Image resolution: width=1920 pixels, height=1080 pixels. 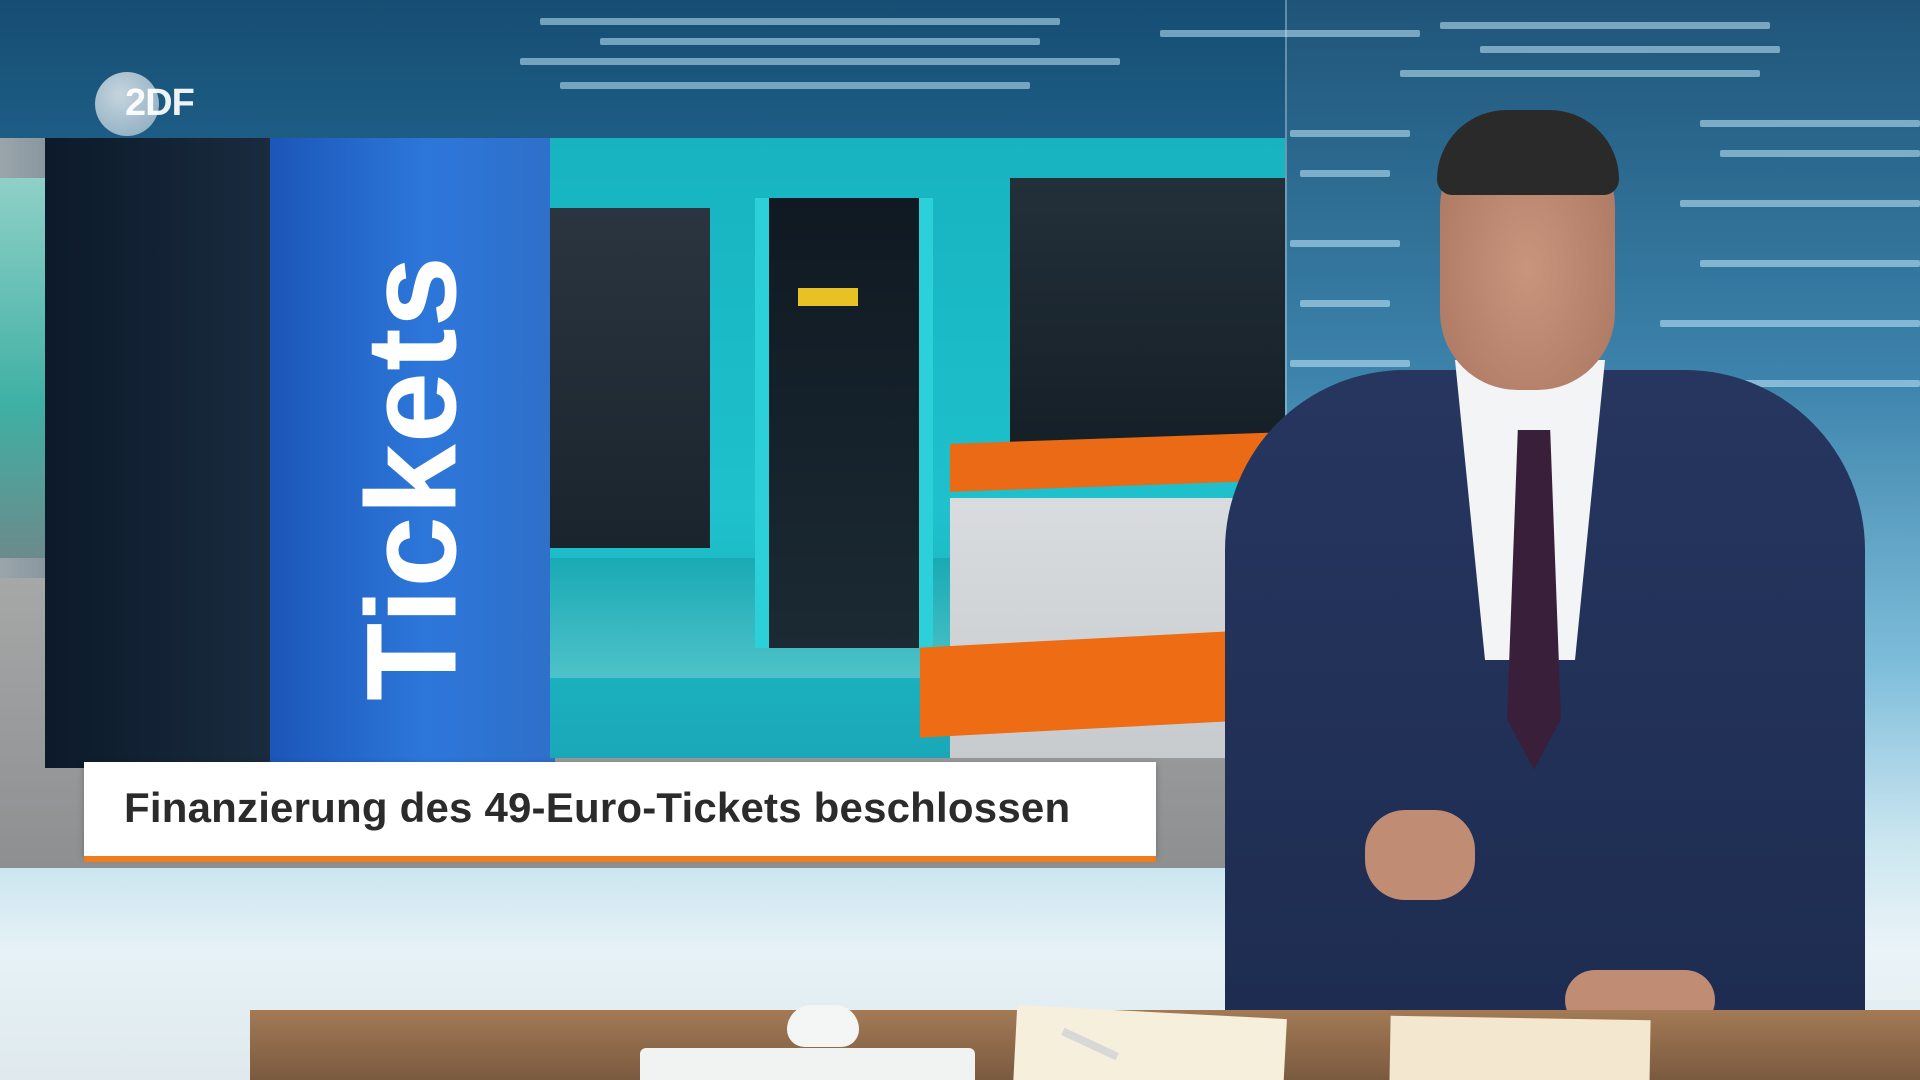 I want to click on logo-text: 2DF, so click(x=160, y=103).